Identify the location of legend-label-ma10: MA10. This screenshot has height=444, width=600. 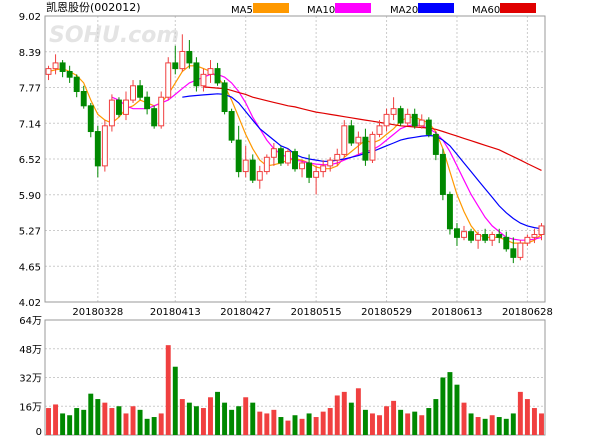
(321, 10).